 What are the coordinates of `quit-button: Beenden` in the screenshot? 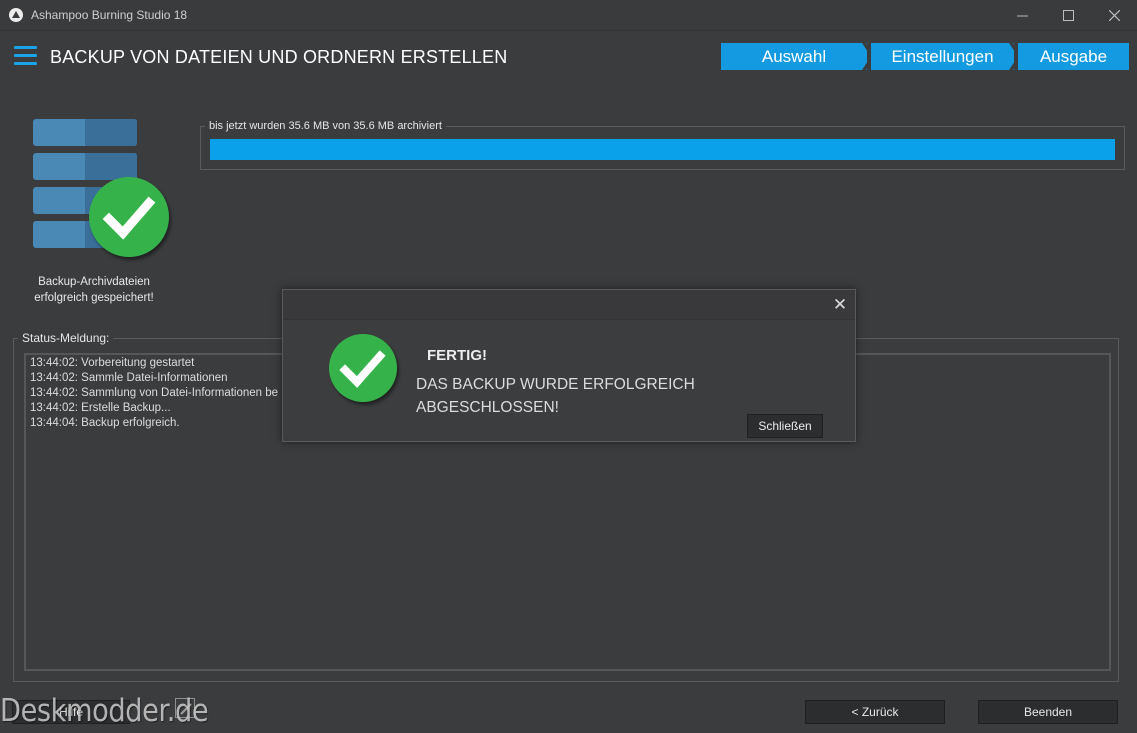 It's located at (1048, 712).